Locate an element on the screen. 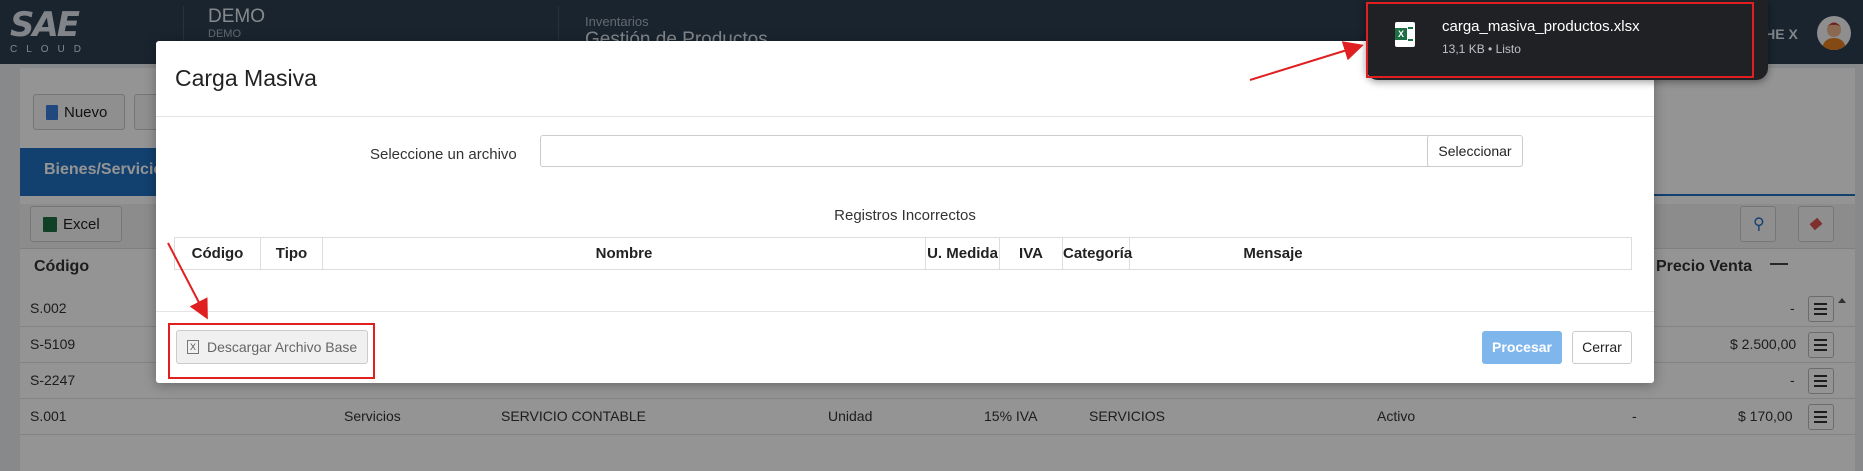 This screenshot has width=1863, height=471. arrow-to-download-popup is located at coordinates (1306, 61).